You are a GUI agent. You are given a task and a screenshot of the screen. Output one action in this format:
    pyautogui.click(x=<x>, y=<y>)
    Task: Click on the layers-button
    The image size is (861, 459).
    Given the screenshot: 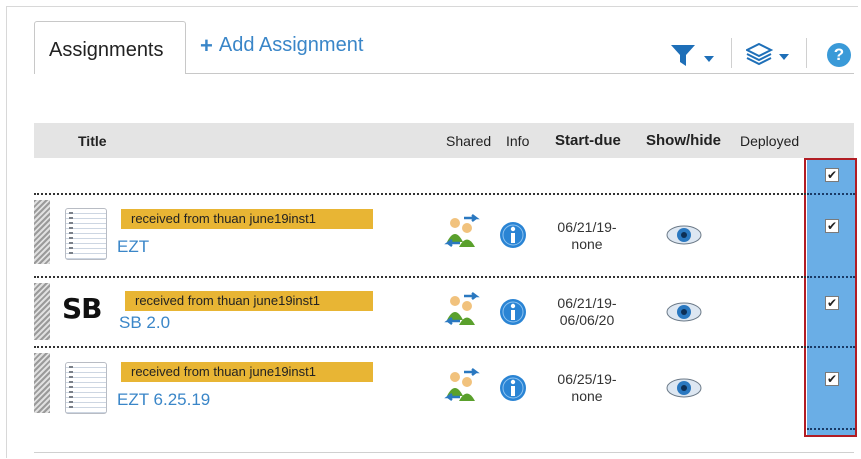 What is the action you would take?
    pyautogui.click(x=769, y=57)
    